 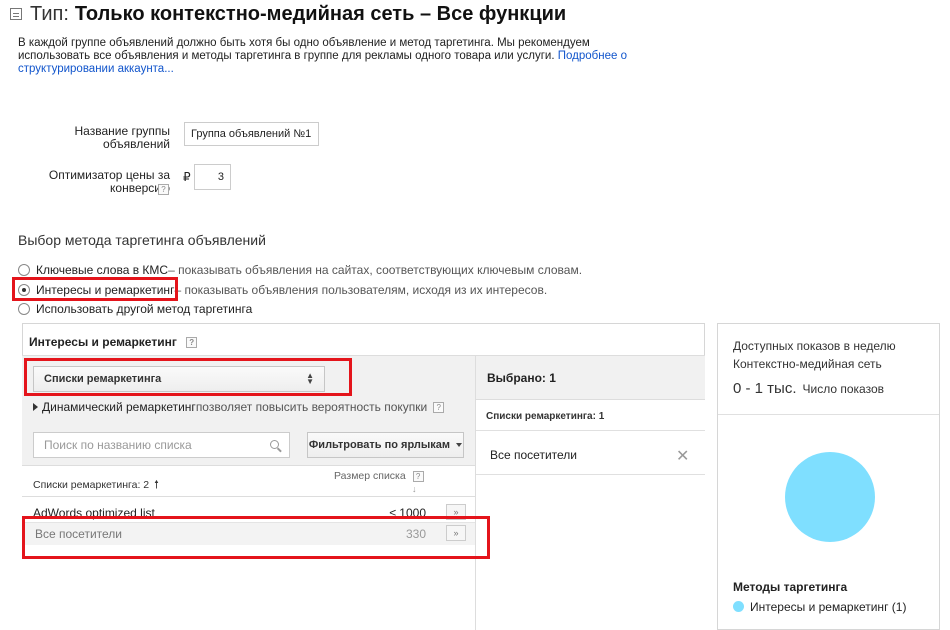 What do you see at coordinates (274, 444) in the screenshot?
I see `search-icon` at bounding box center [274, 444].